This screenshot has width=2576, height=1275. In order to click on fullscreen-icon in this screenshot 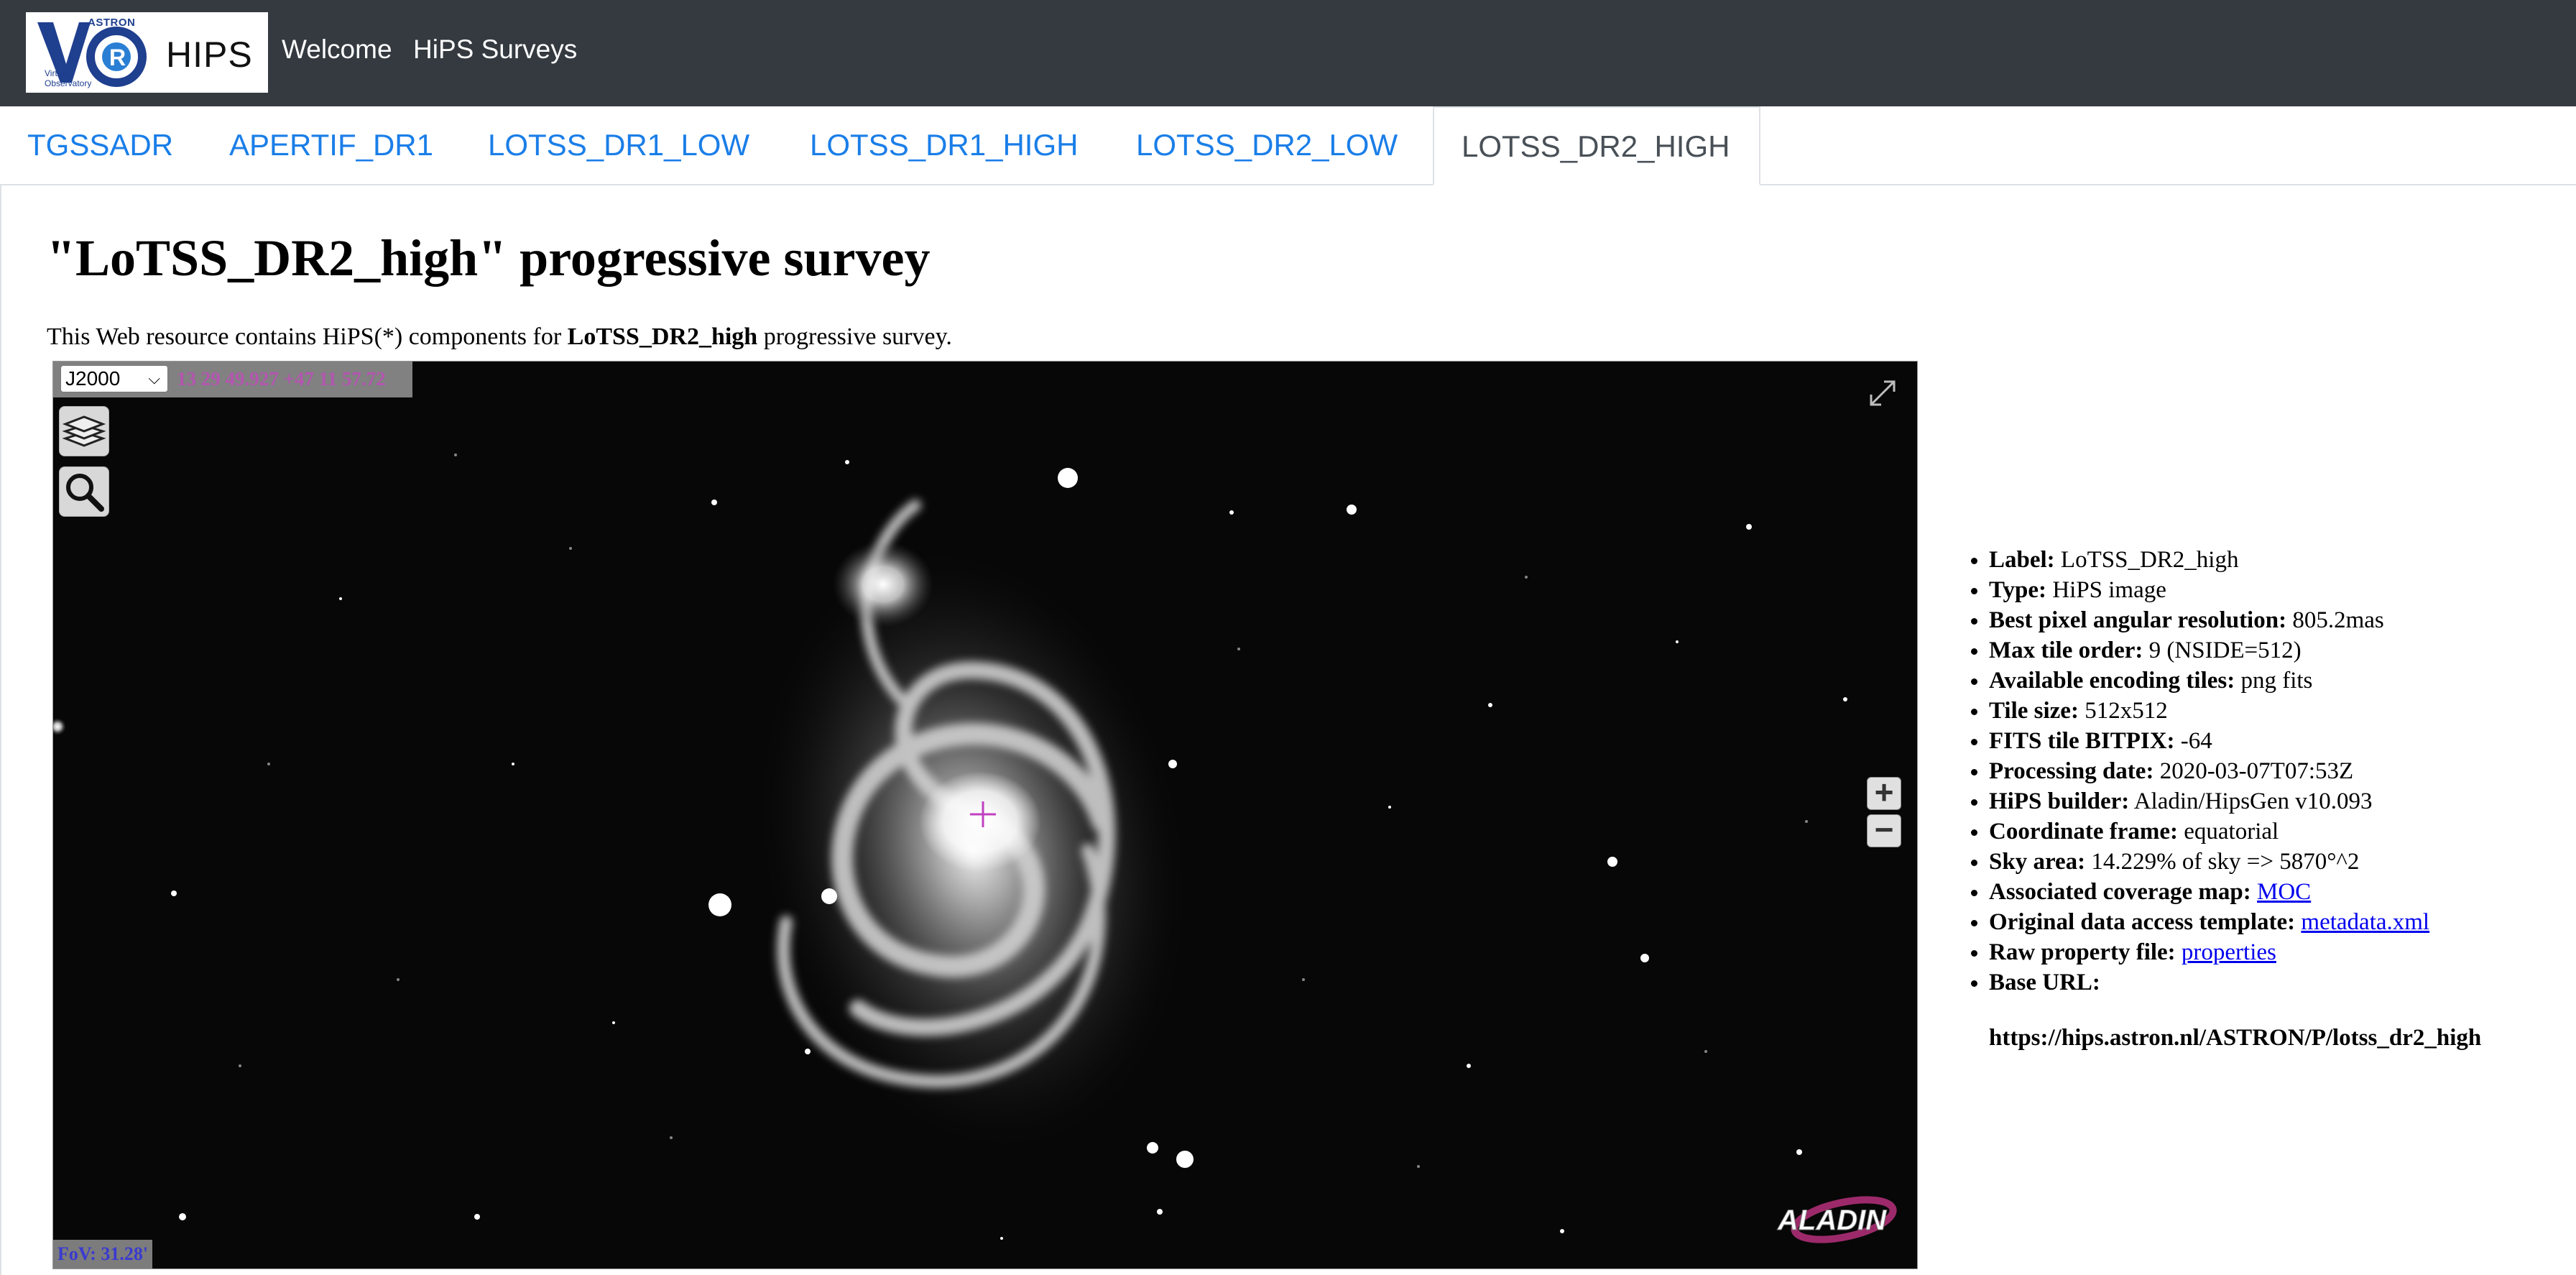, I will do `click(1883, 393)`.